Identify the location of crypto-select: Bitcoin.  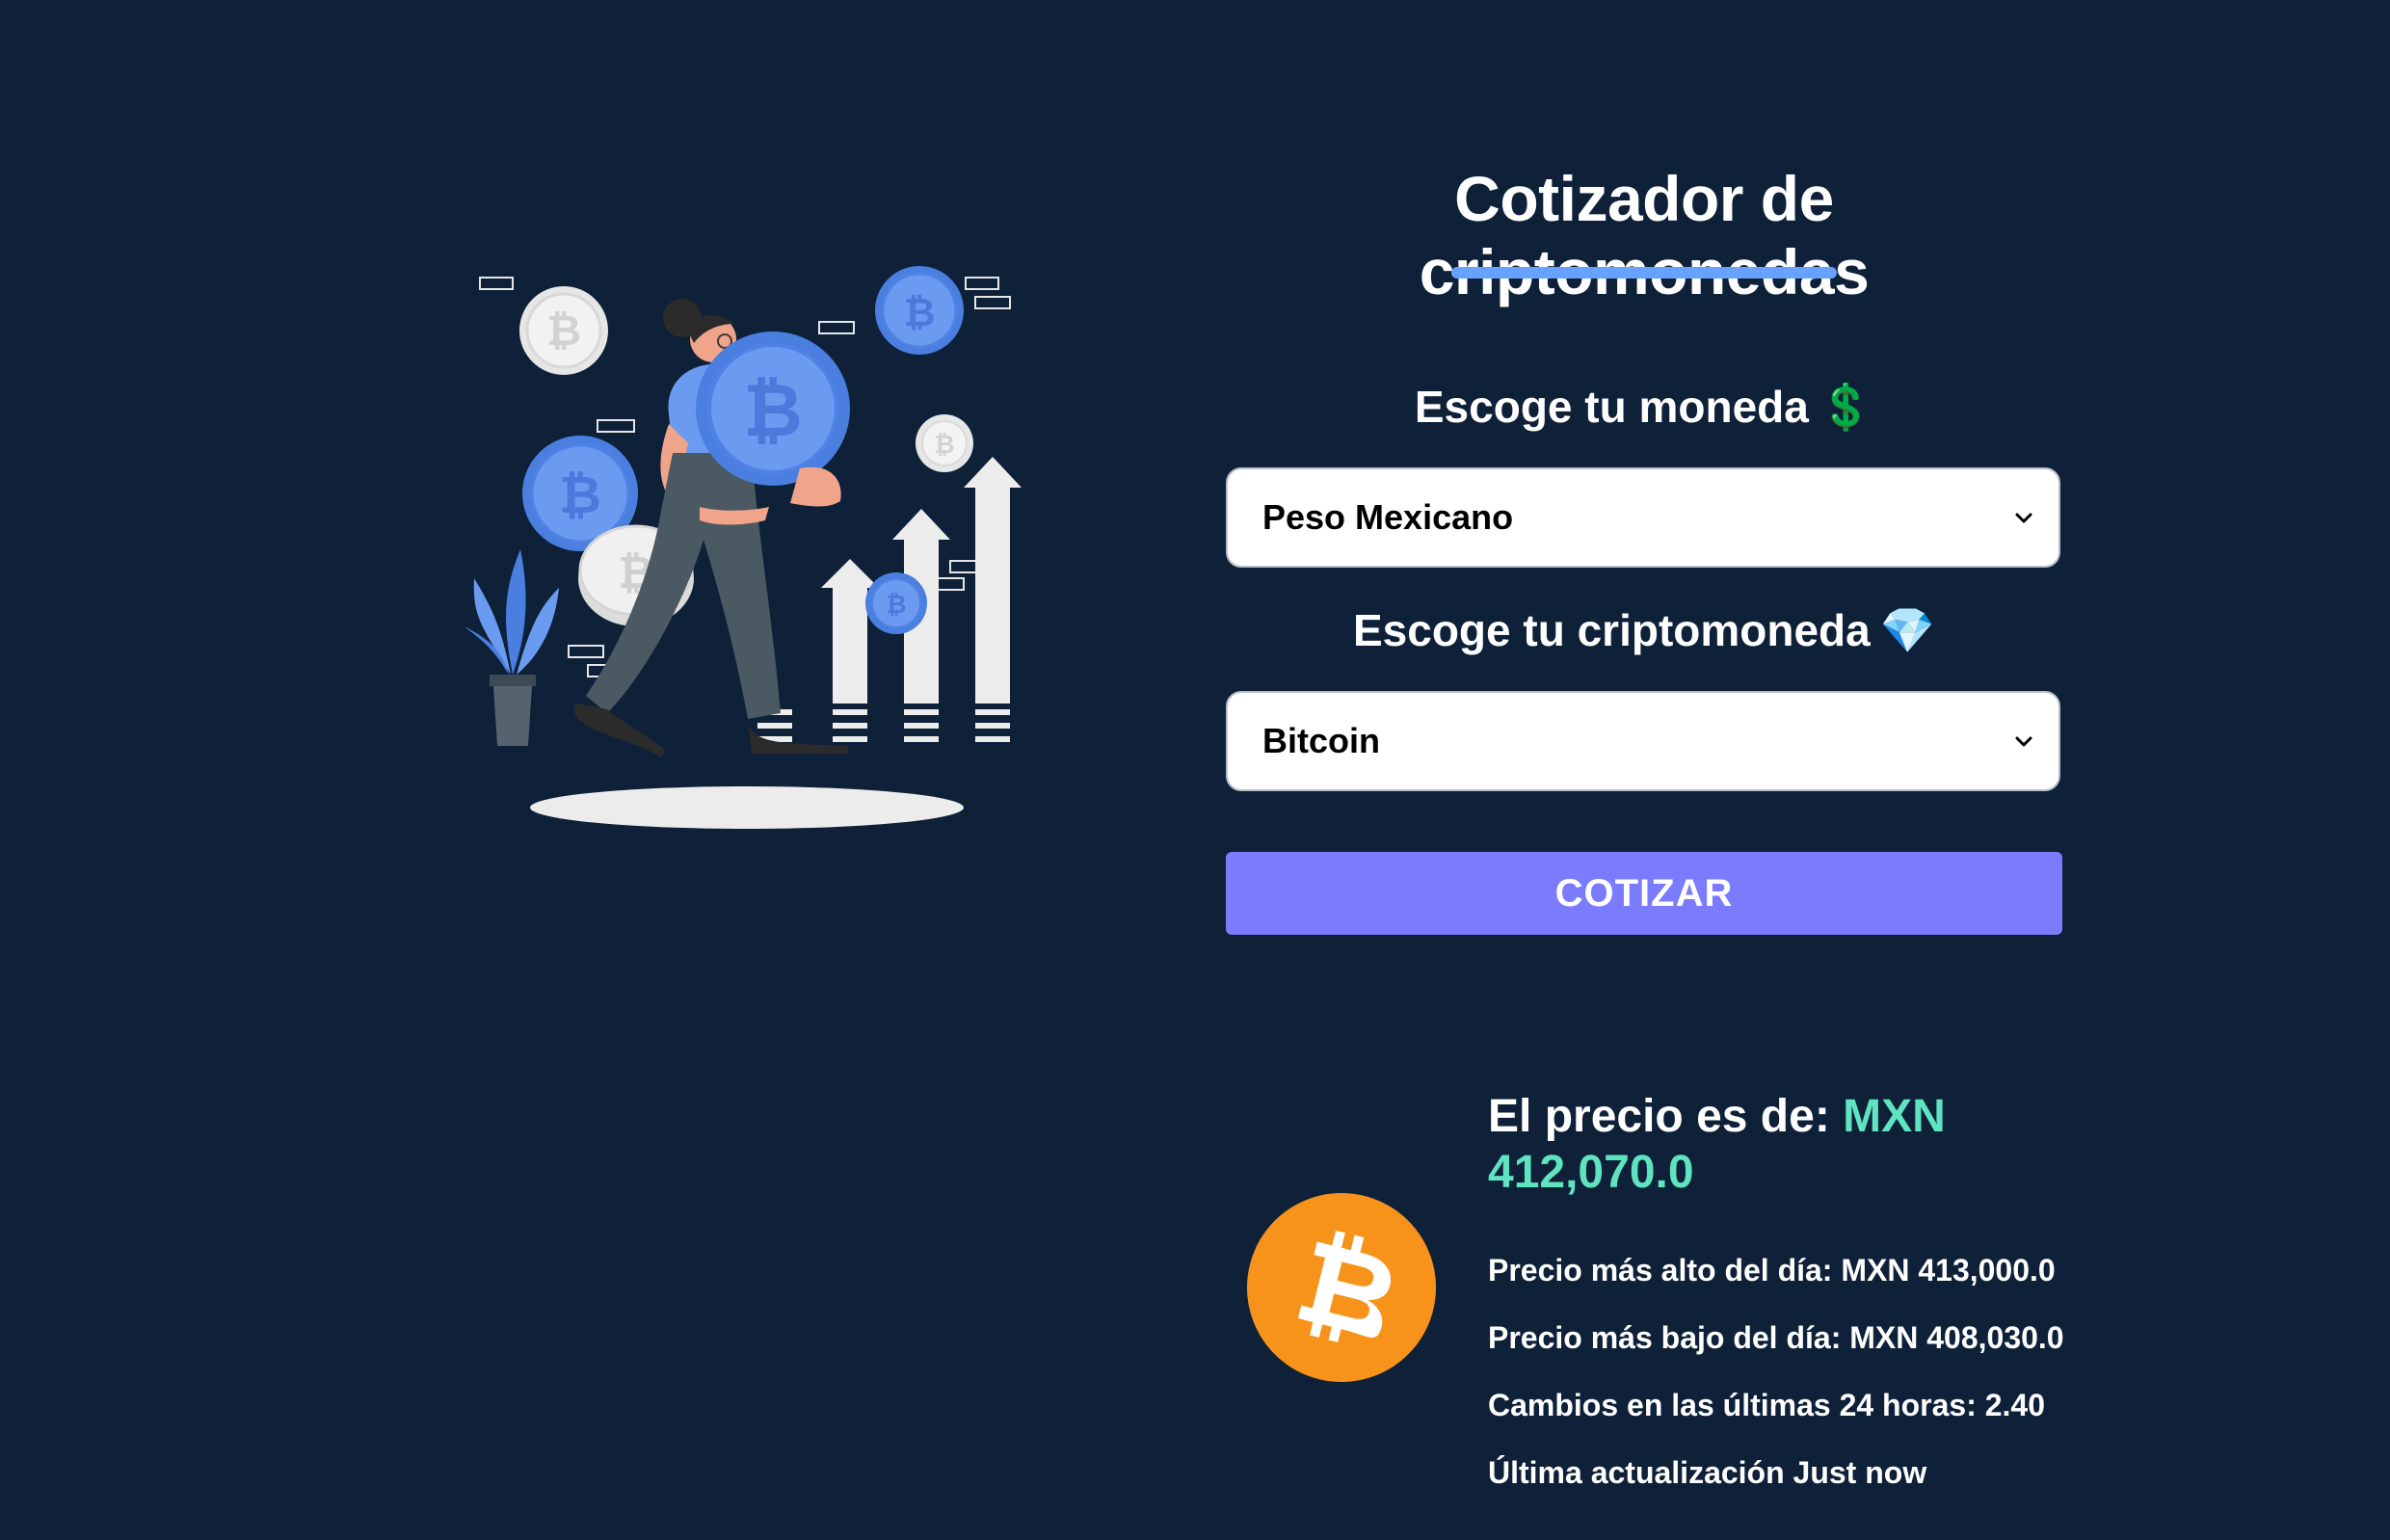
(1643, 741).